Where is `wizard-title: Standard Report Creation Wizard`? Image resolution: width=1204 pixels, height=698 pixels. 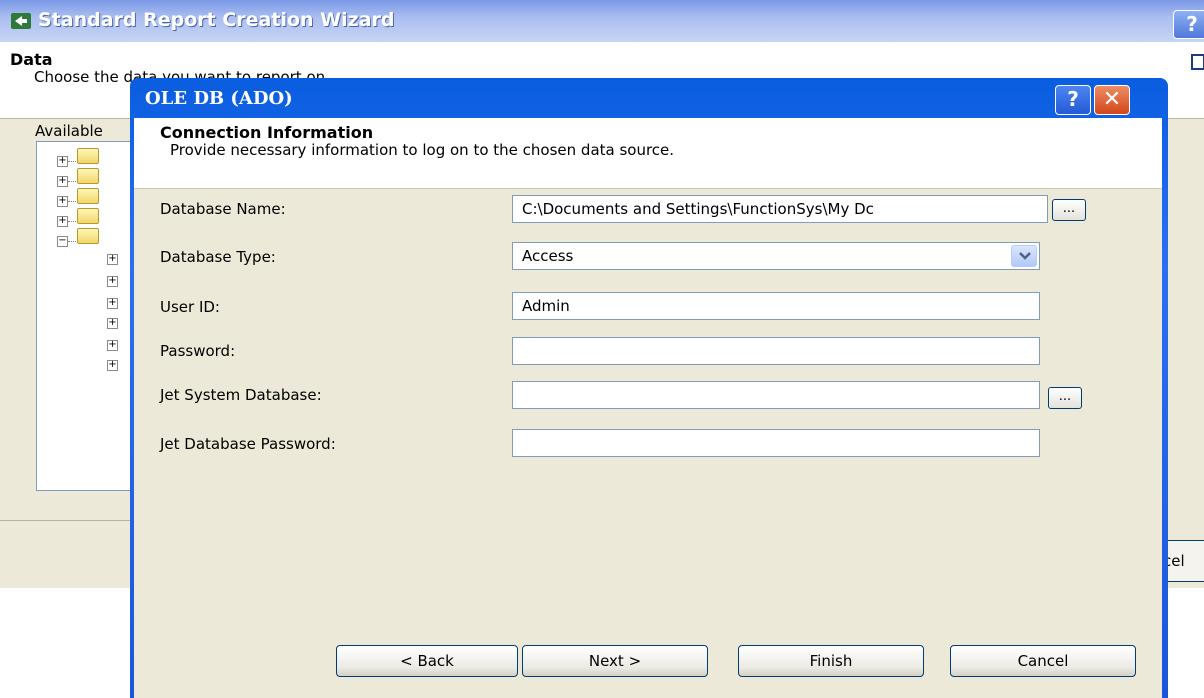 wizard-title: Standard Report Creation Wizard is located at coordinates (216, 20).